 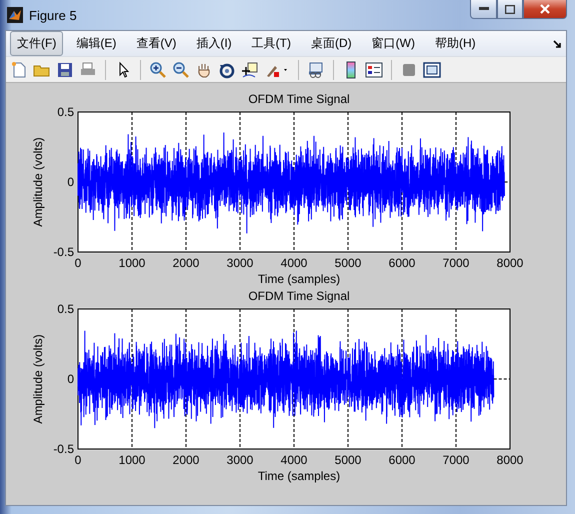 I want to click on menu-item: 桌面(D), so click(x=331, y=43).